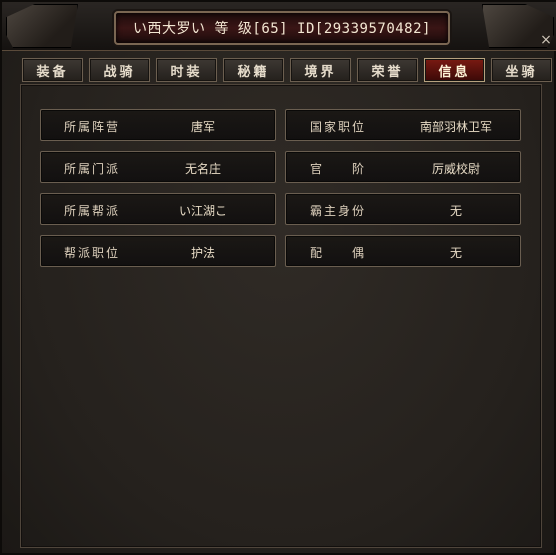  Describe the element at coordinates (92, 169) in the screenshot. I see `sect-label: 所属门派` at that location.